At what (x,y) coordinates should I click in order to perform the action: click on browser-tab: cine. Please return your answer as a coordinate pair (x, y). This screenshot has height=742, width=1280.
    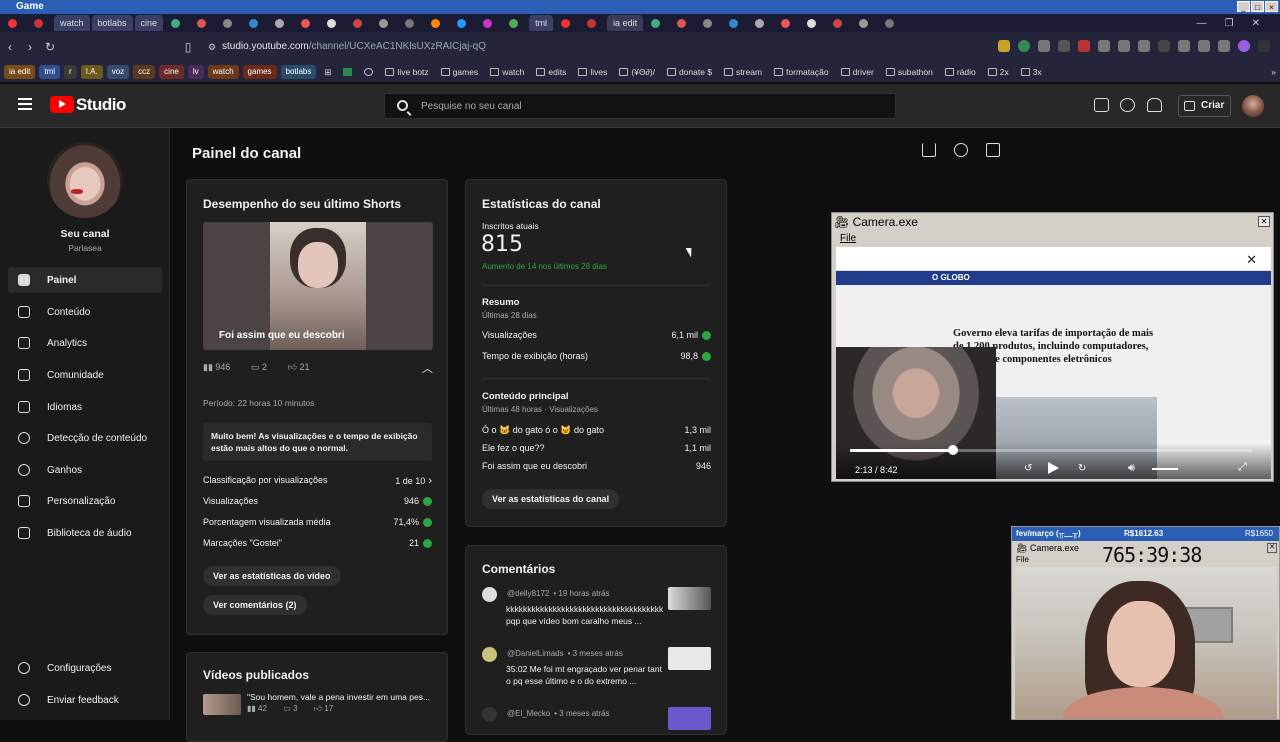
    Looking at the image, I should click on (149, 23).